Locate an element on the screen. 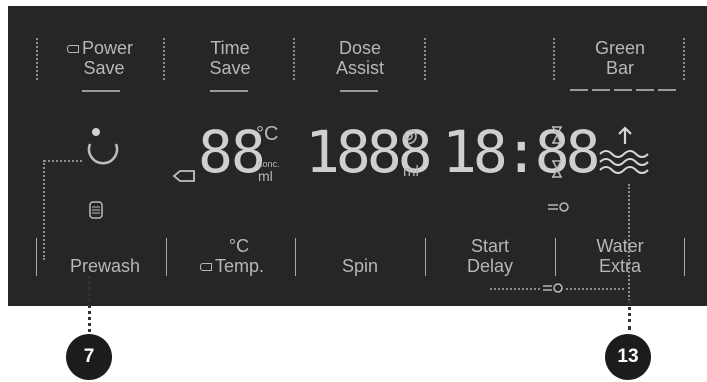  time-save-button: Time Save is located at coordinates (230, 58).